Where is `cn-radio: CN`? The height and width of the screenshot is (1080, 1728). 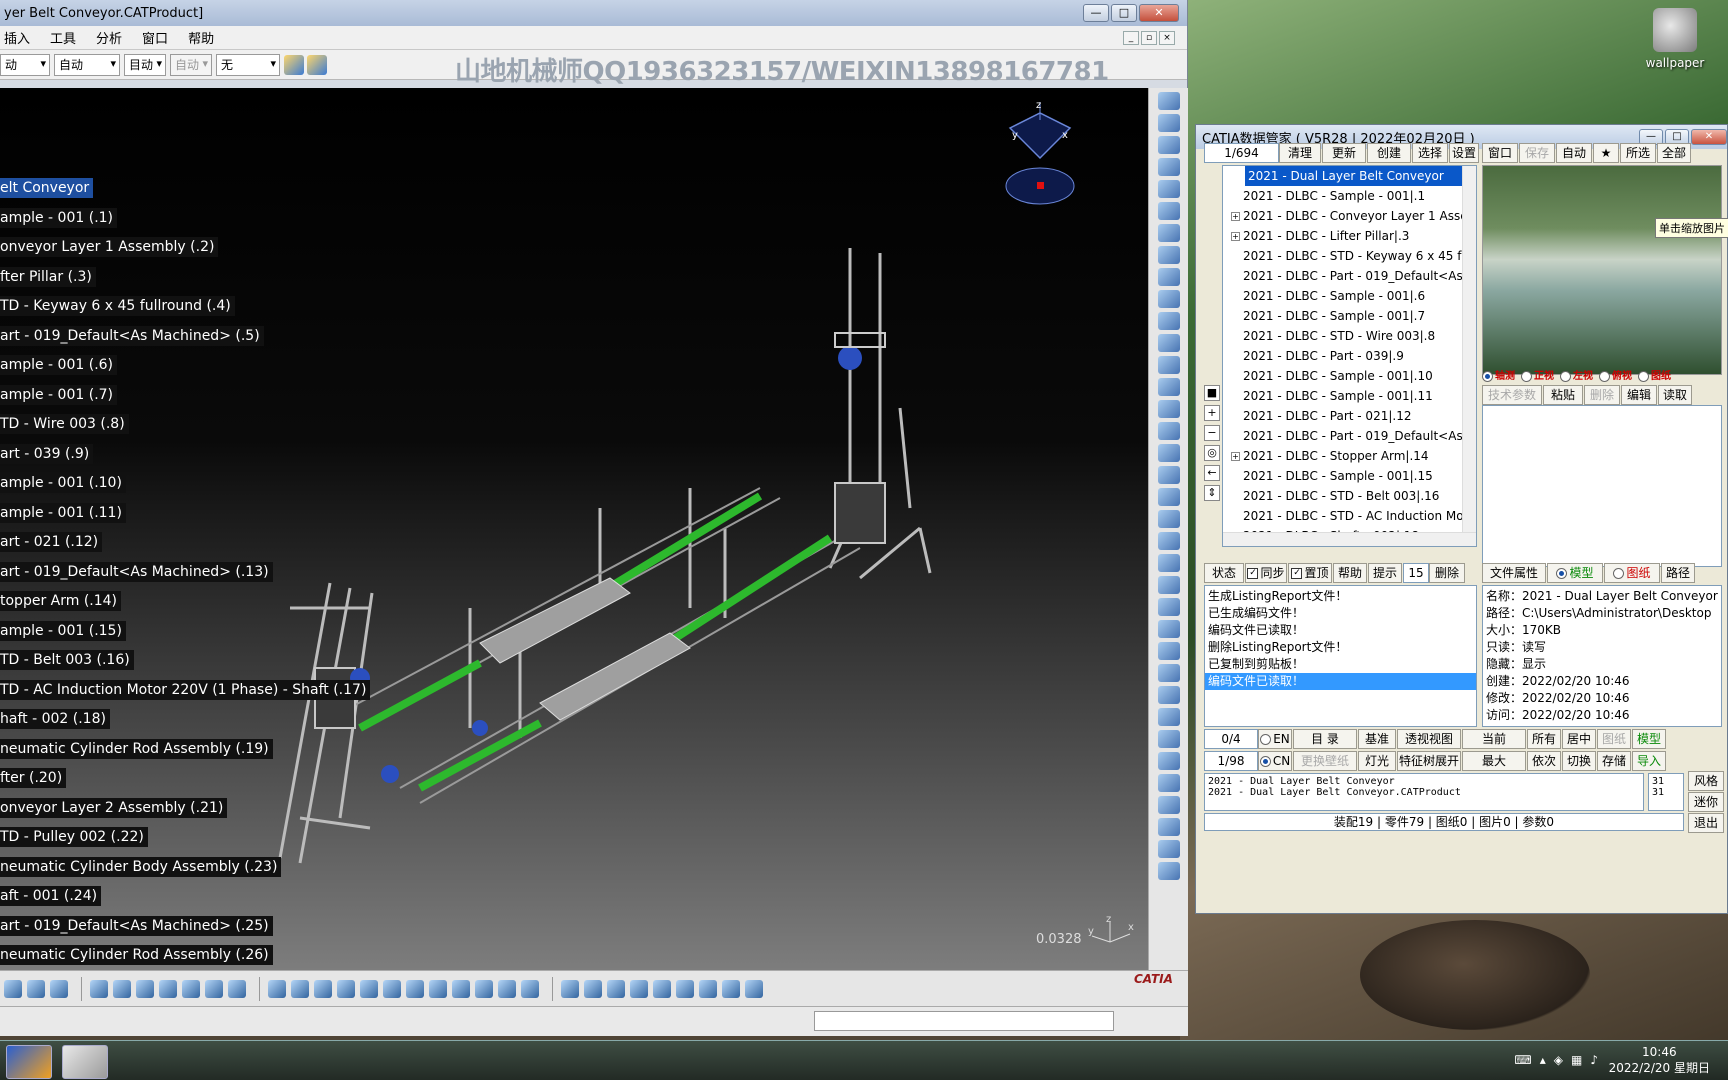
cn-radio: CN is located at coordinates (1275, 761).